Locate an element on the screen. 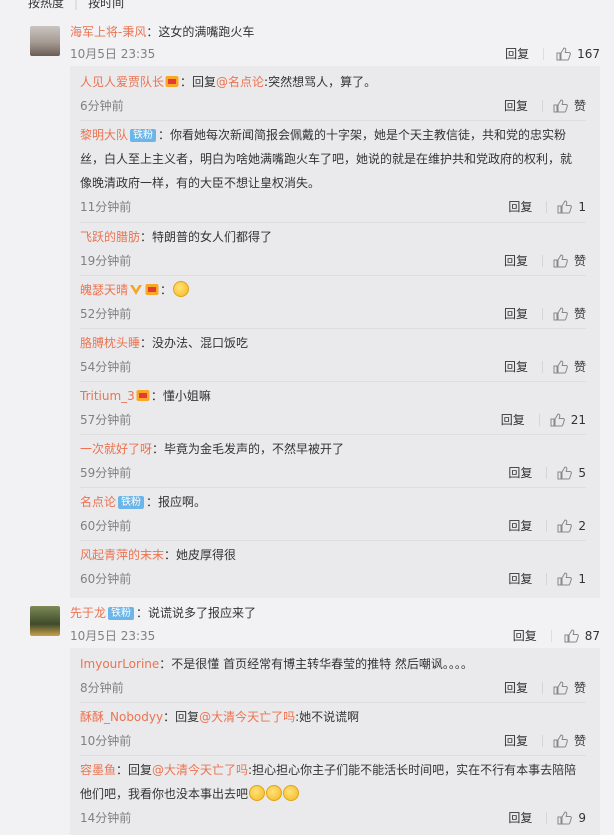 This screenshot has height=835, width=614. reply-meta: 11分钟前 回复 1 is located at coordinates (333, 207).